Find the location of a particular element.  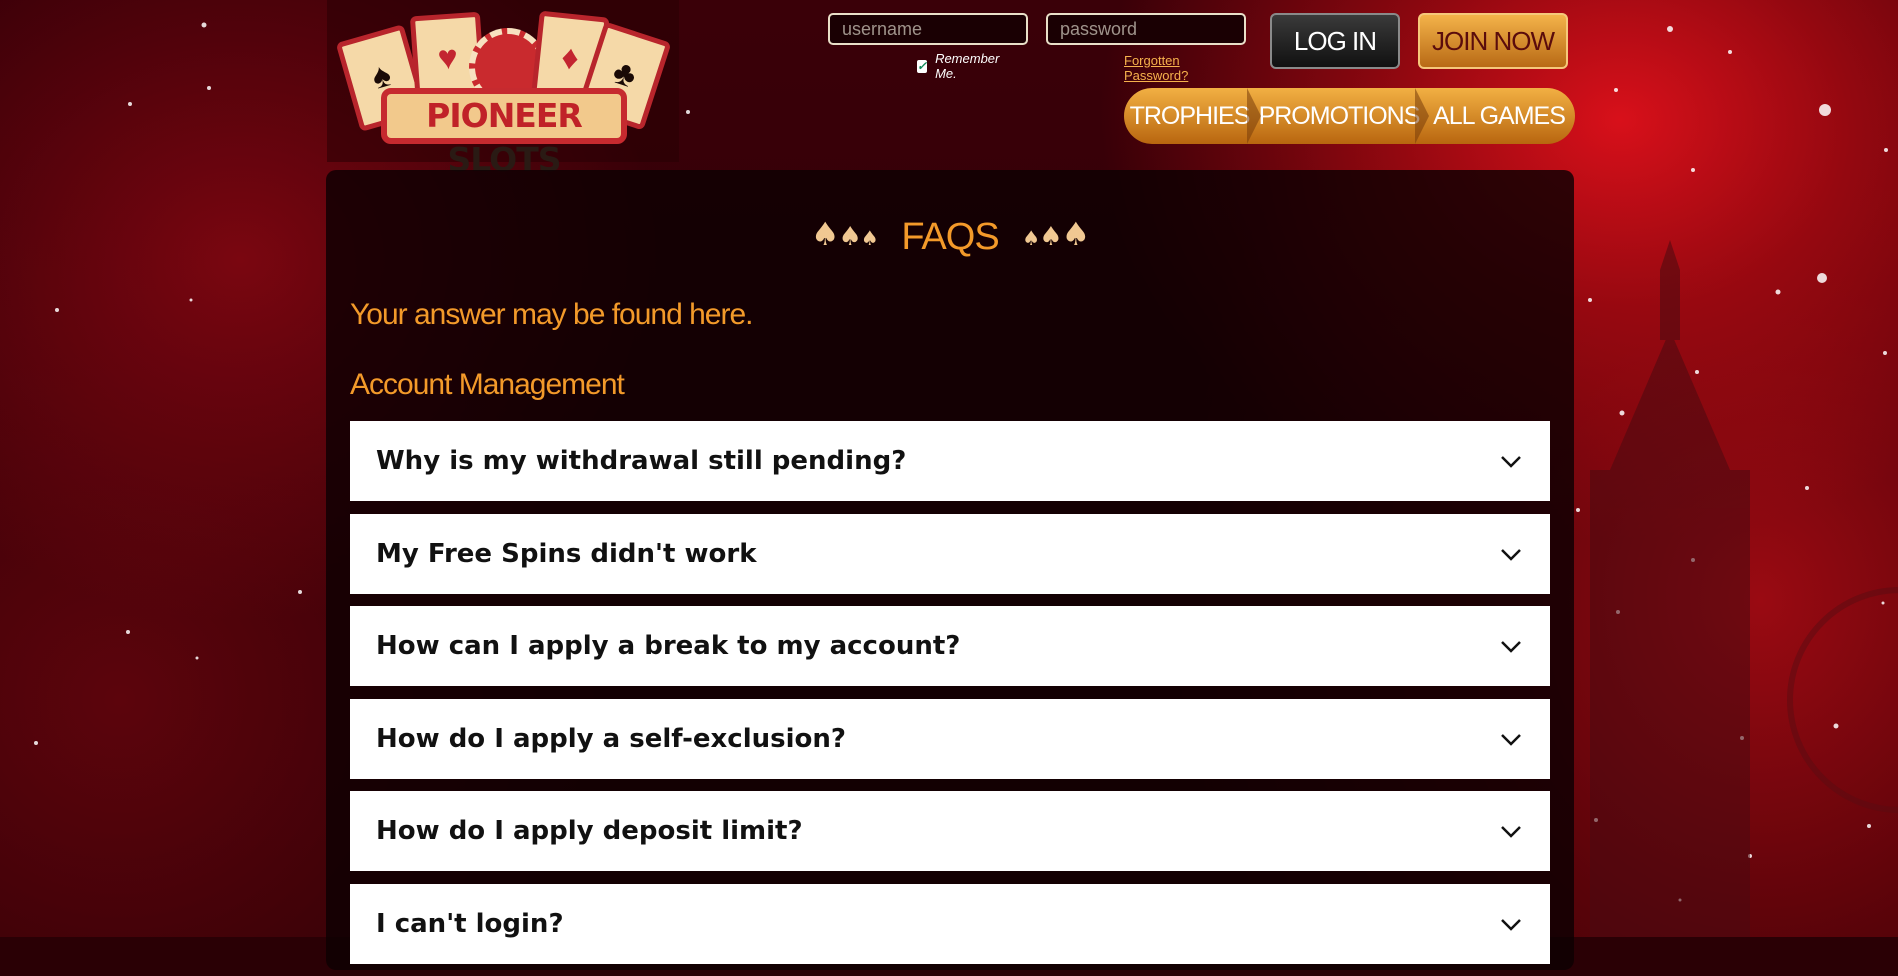

logo: ♠ ♥ ♦ ♣ PIONEER SLOTS is located at coordinates (503, 89).